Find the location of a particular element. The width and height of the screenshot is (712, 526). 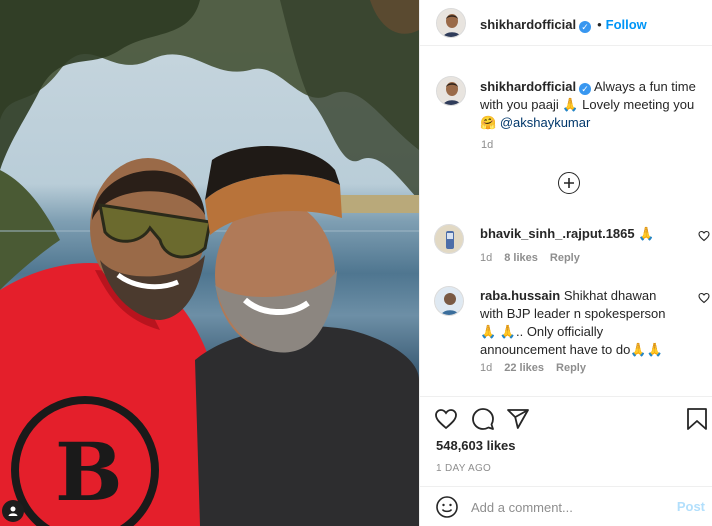

comment-likes: 22 likes is located at coordinates (524, 368).